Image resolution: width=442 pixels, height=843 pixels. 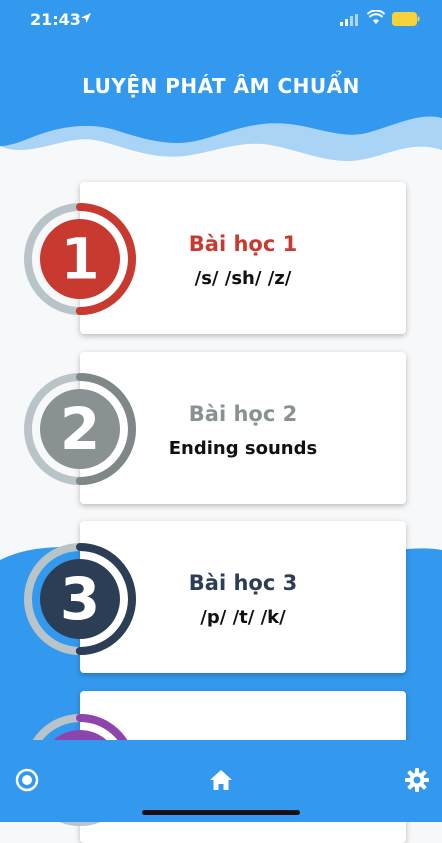 I want to click on status-bar: 21:43, so click(x=221, y=22).